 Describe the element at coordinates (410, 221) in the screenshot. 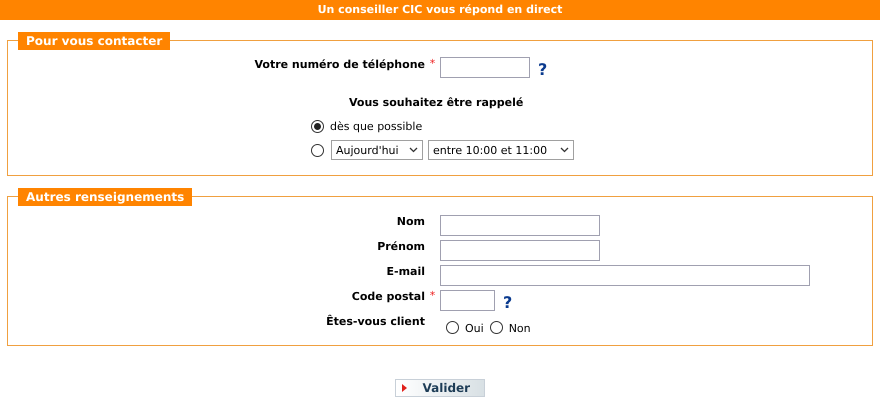

I see `field-label: Nom` at that location.